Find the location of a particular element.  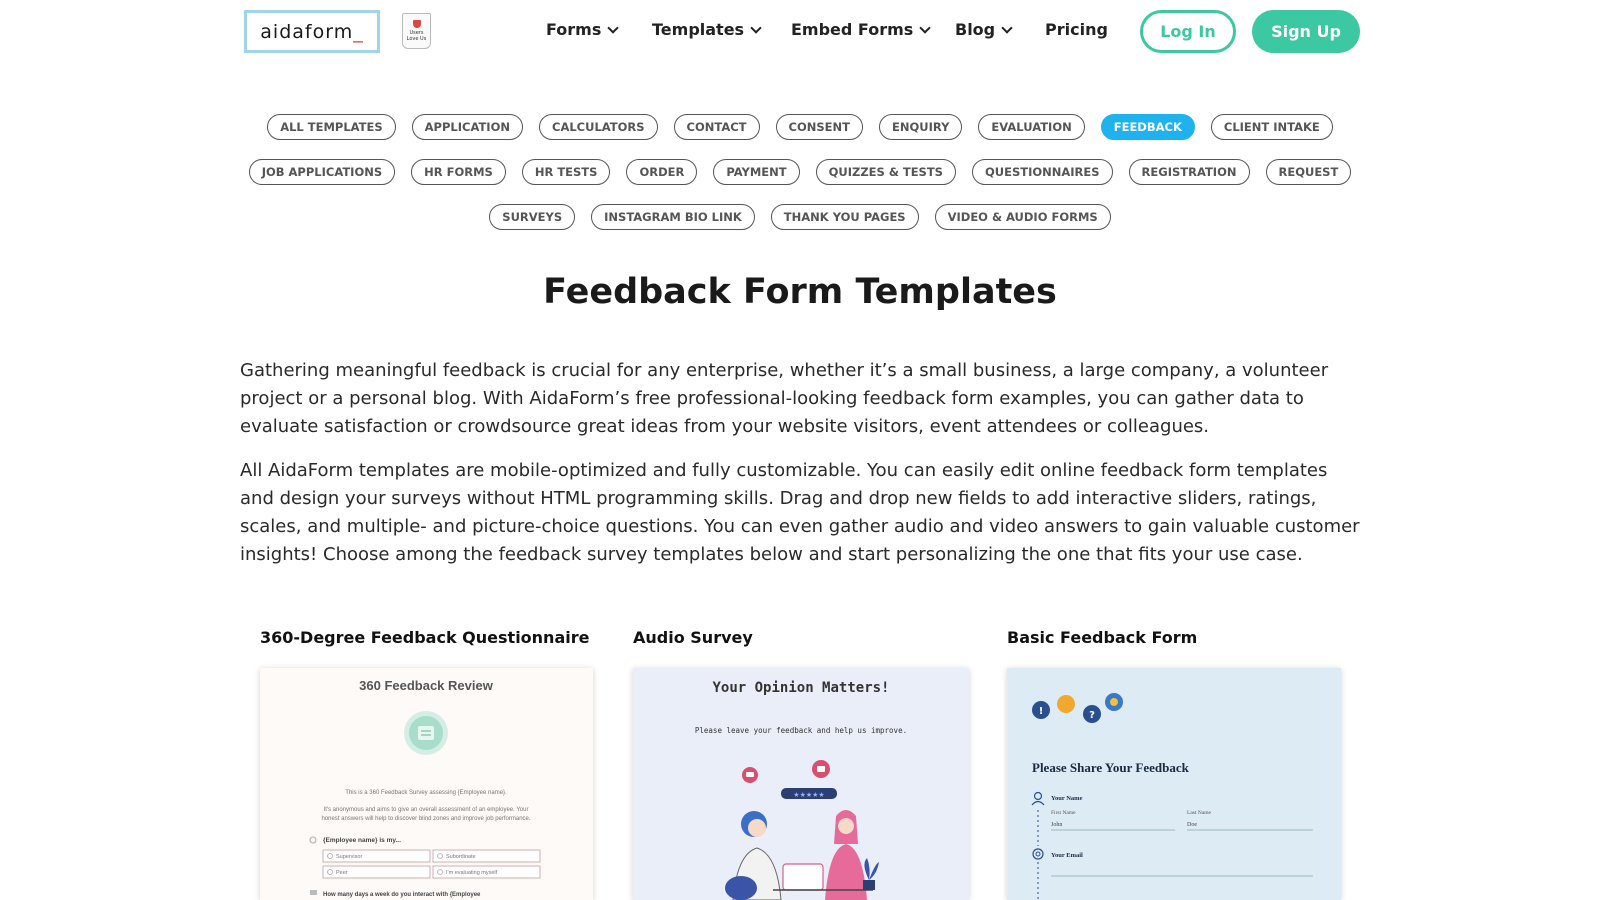

template-title-audio-survey: Audio Survey is located at coordinates (693, 637).